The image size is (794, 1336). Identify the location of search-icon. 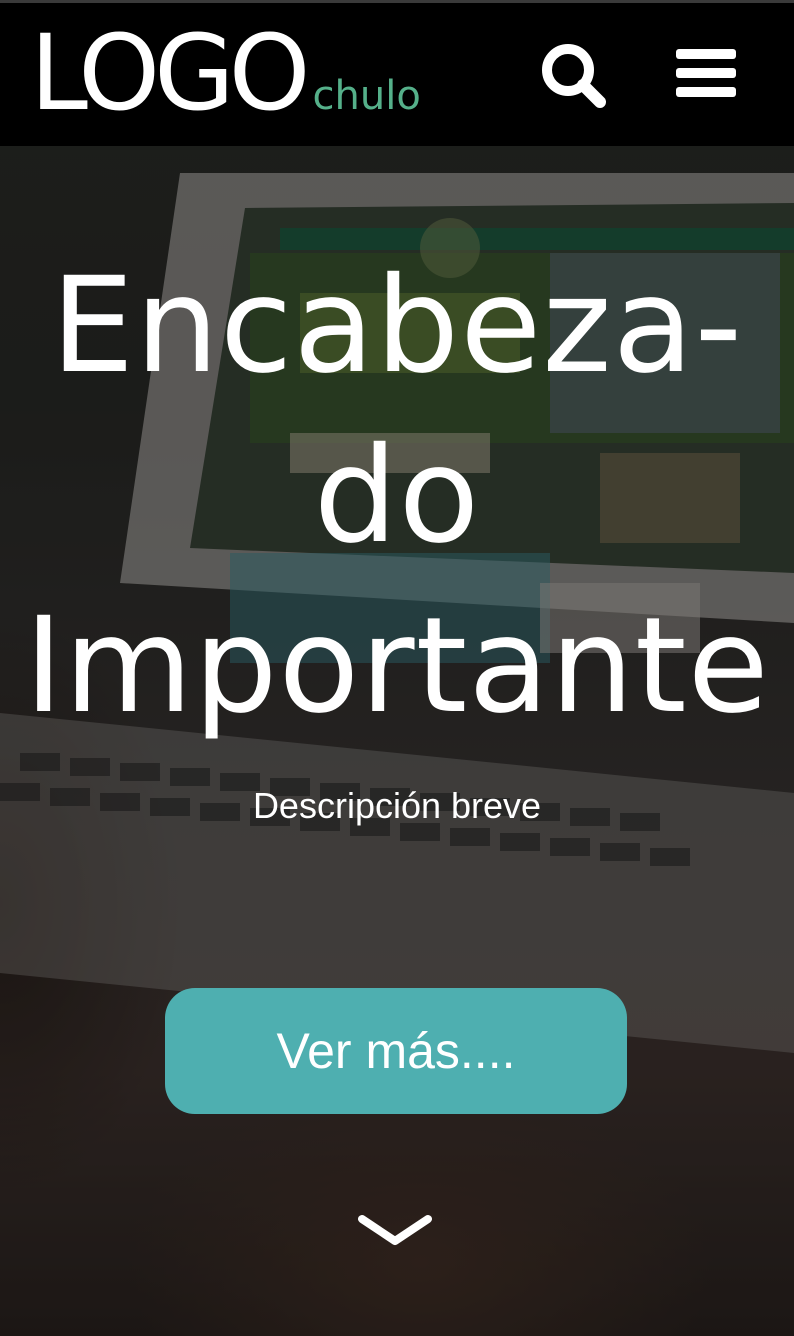
(574, 76).